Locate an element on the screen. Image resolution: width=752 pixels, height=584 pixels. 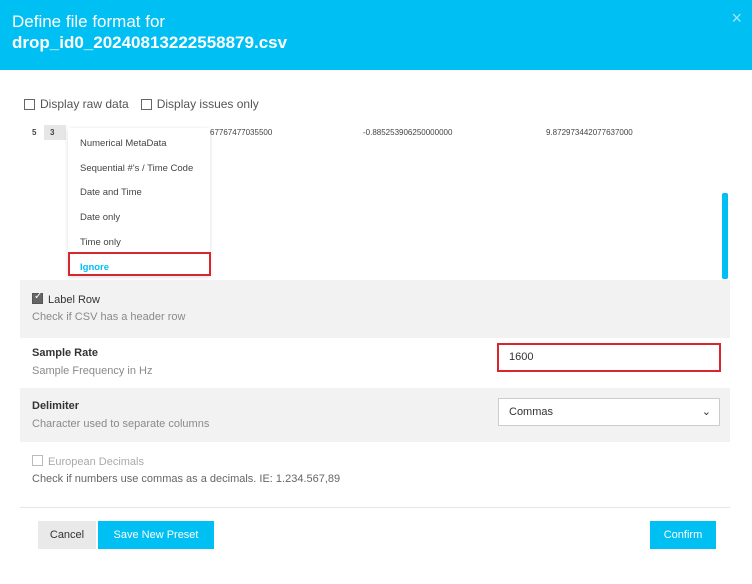
save-new-preset-button: Save New Preset is located at coordinates (156, 535).